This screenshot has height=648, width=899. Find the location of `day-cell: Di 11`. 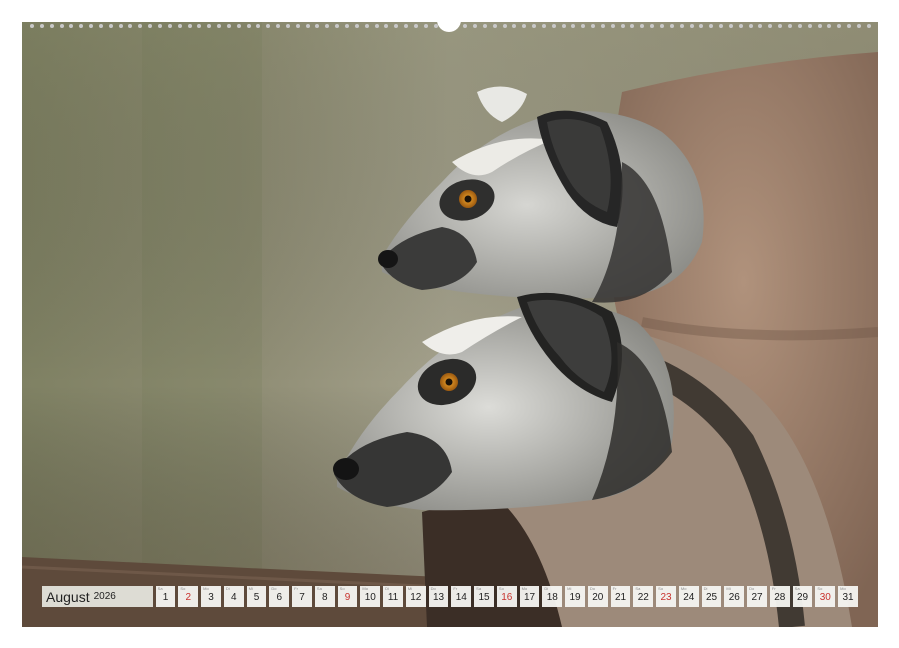

day-cell: Di 11 is located at coordinates (393, 596).